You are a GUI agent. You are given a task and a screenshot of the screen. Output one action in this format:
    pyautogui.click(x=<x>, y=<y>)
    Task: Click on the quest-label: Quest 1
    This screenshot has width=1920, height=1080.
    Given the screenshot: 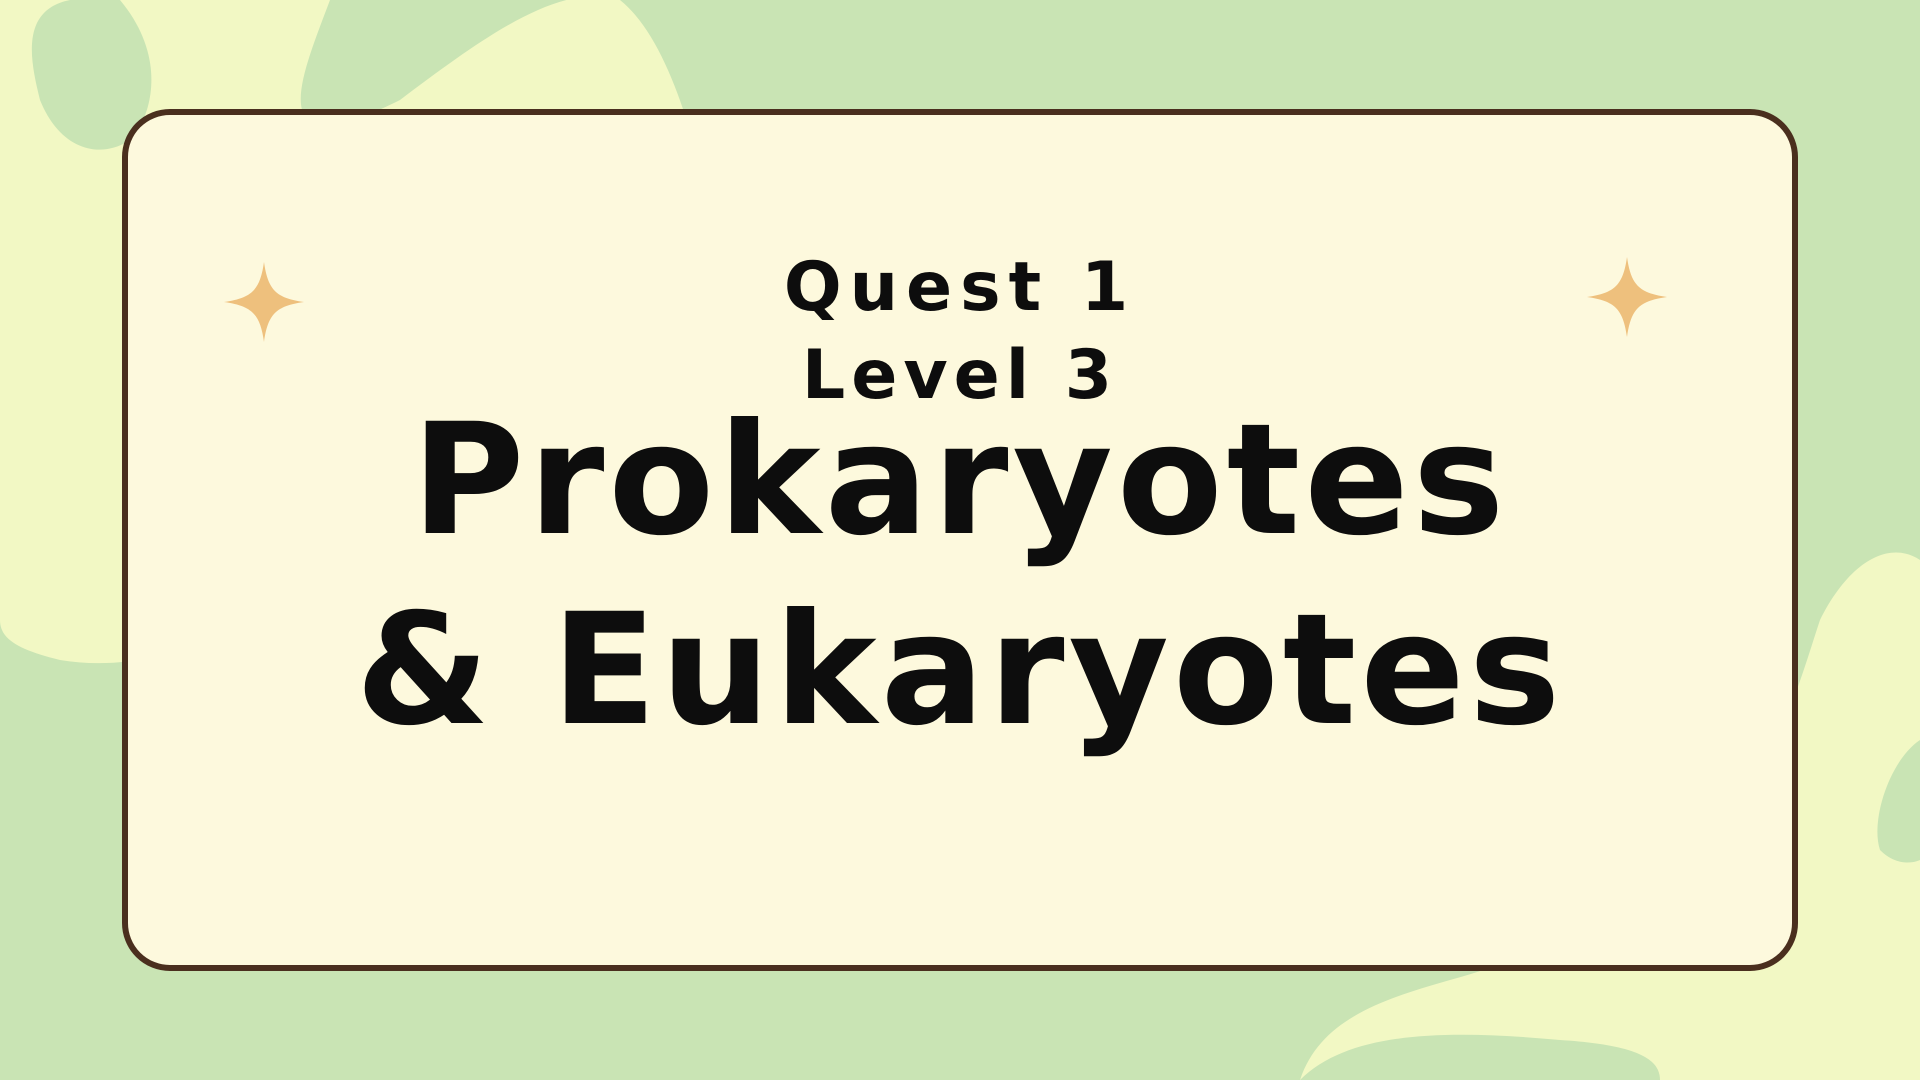 What is the action you would take?
    pyautogui.click(x=960, y=287)
    